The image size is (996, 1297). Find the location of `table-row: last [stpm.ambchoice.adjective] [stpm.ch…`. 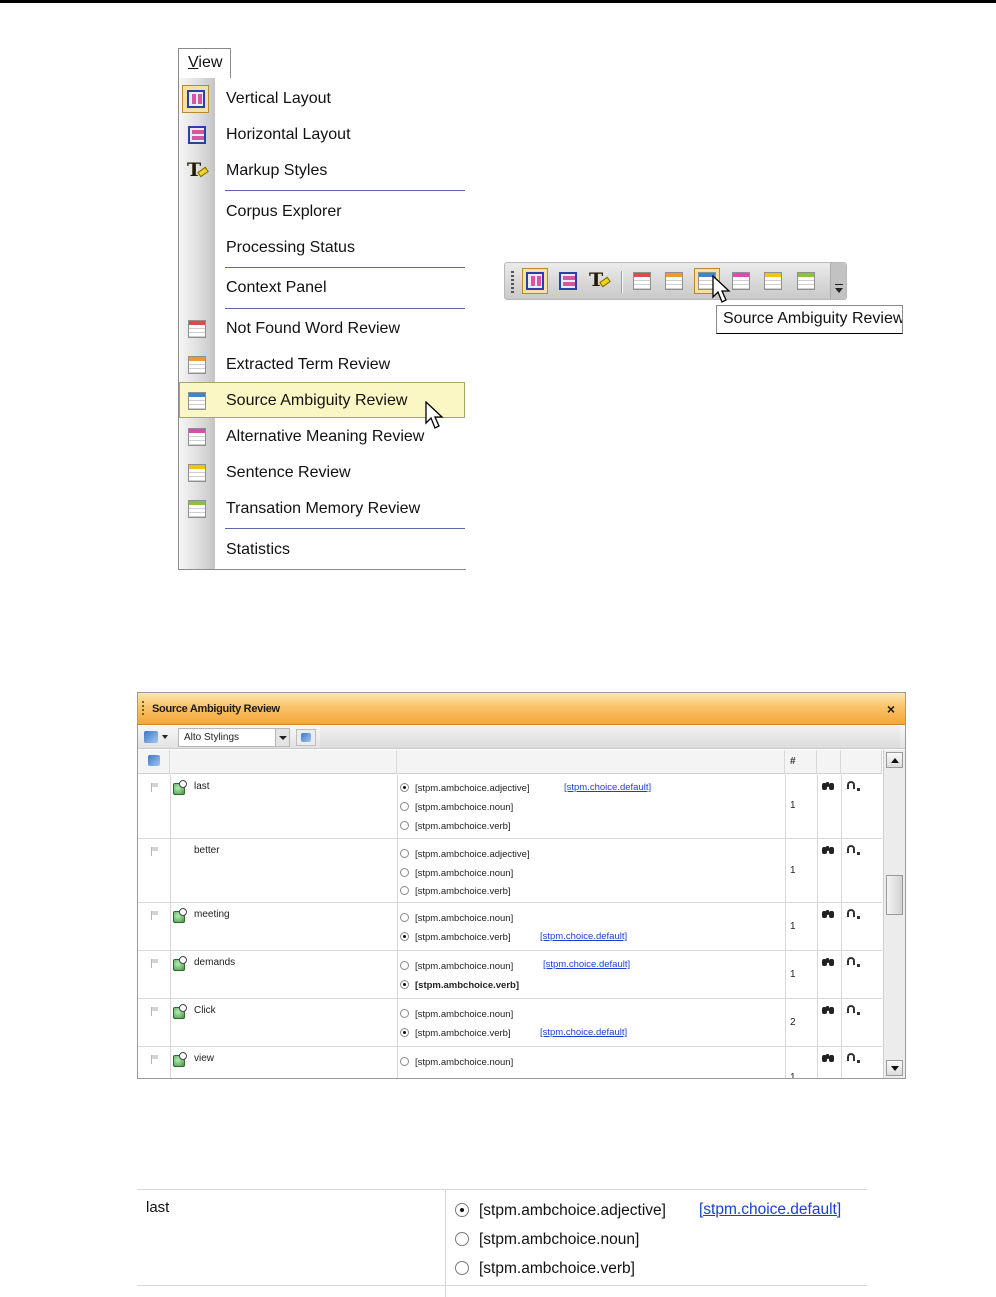

table-row: last [stpm.ambchoice.adjective] [stpm.ch… is located at coordinates (510, 807).